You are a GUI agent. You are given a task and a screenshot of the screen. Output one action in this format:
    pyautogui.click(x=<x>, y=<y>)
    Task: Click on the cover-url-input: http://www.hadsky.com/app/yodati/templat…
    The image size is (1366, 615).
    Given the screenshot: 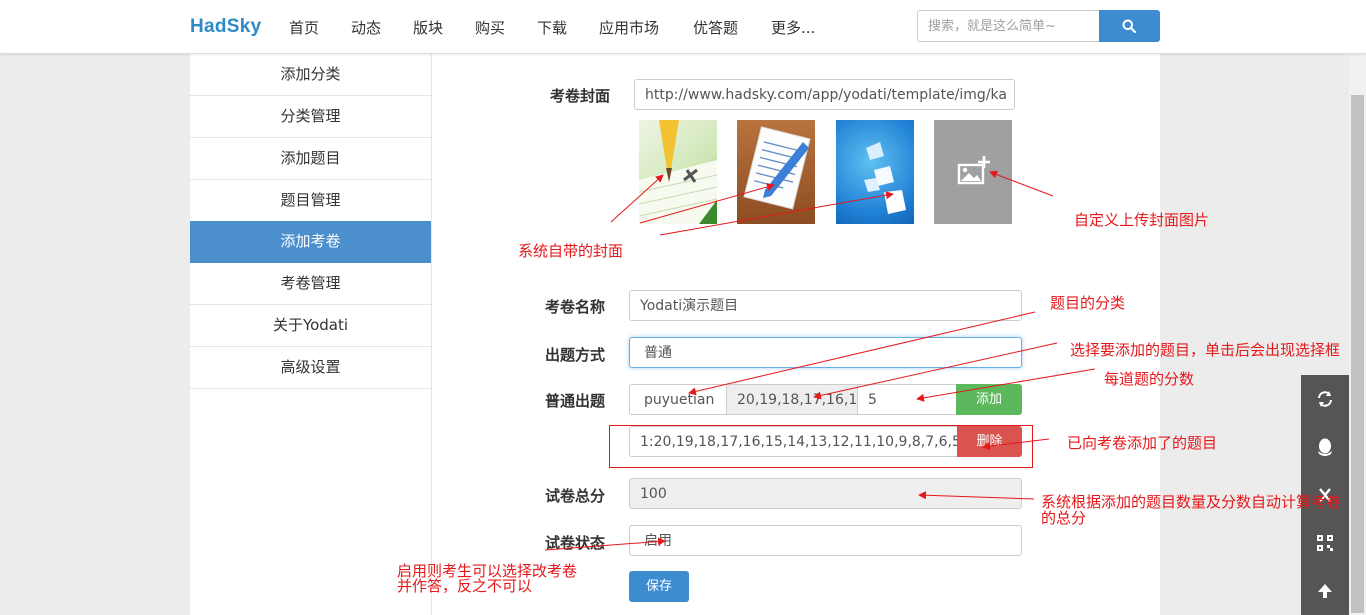 What is the action you would take?
    pyautogui.click(x=824, y=94)
    